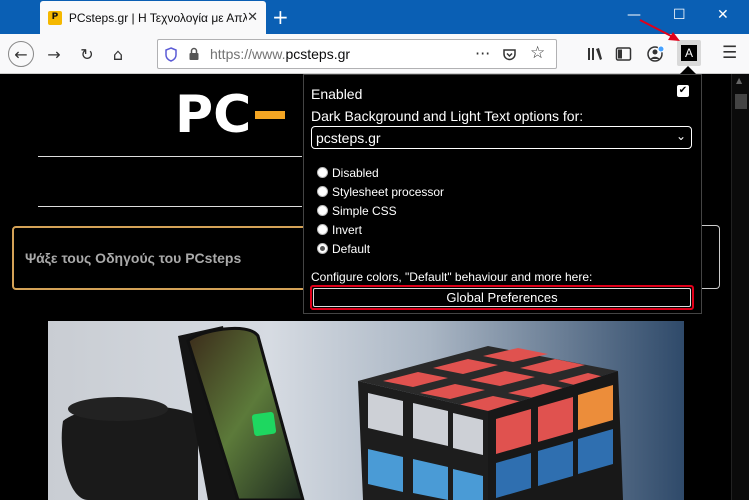 This screenshot has height=500, width=749. Describe the element at coordinates (21, 54) in the screenshot. I see `back-arrow-icon: ←` at that location.